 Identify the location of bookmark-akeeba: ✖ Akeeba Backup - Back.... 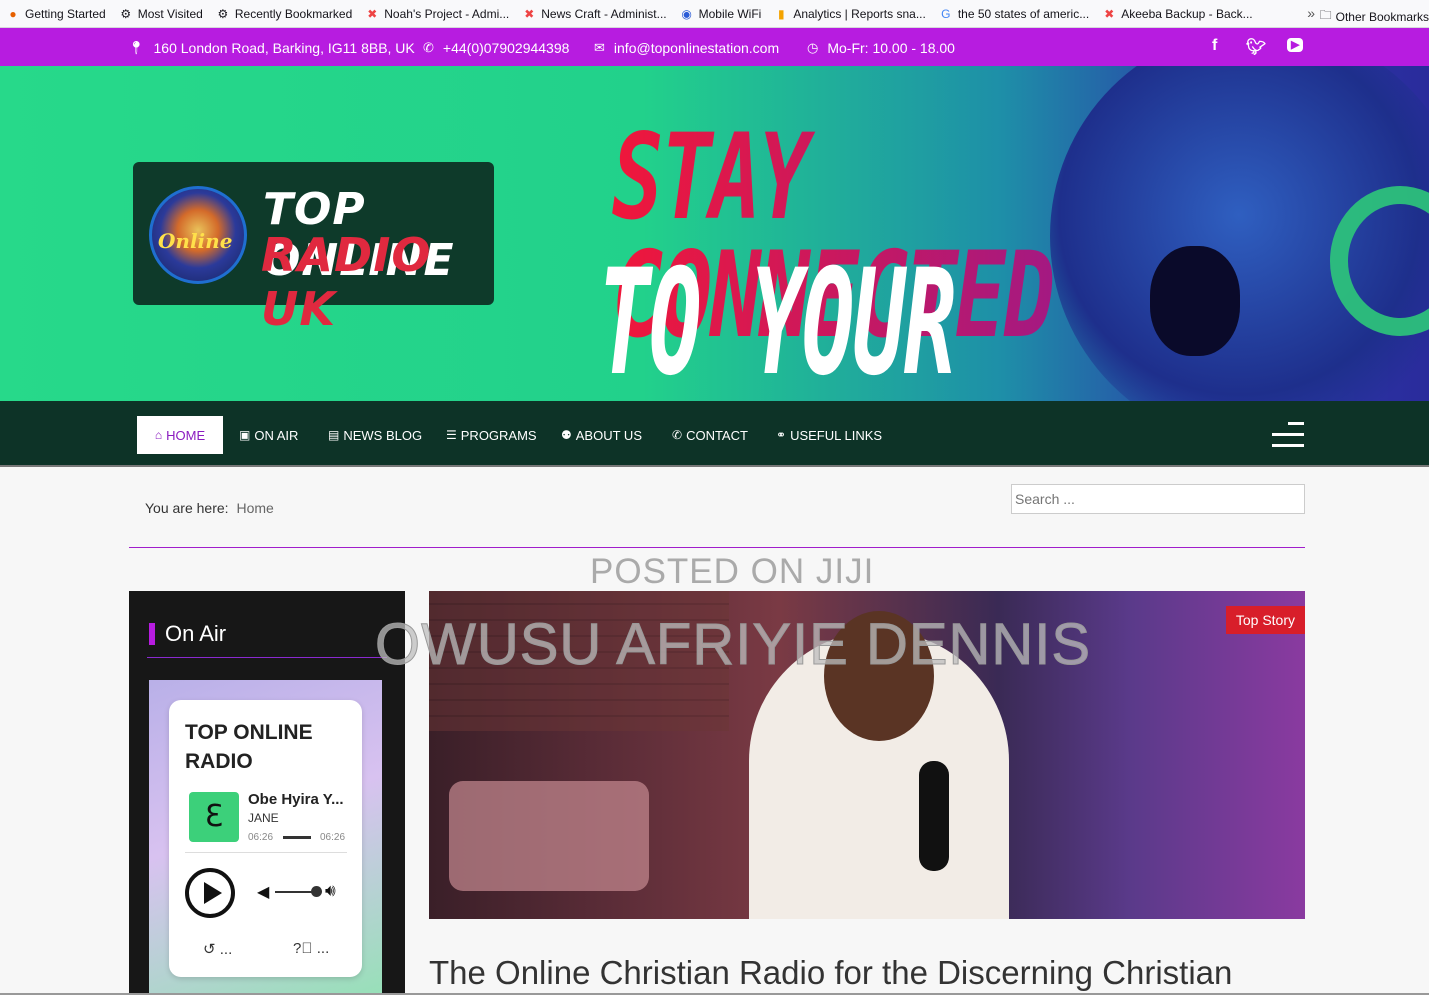
(1177, 14).